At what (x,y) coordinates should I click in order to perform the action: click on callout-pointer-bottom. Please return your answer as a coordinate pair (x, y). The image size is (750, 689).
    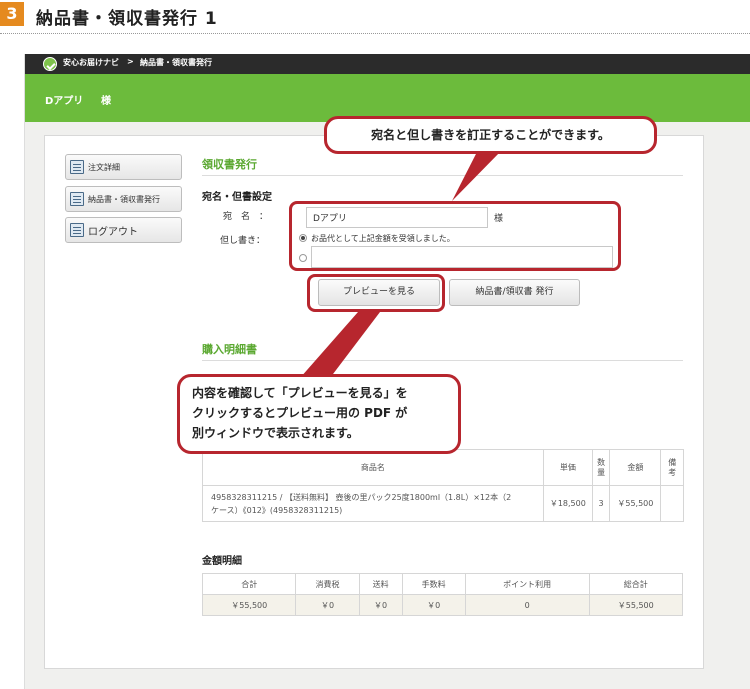
    Looking at the image, I should click on (340, 345).